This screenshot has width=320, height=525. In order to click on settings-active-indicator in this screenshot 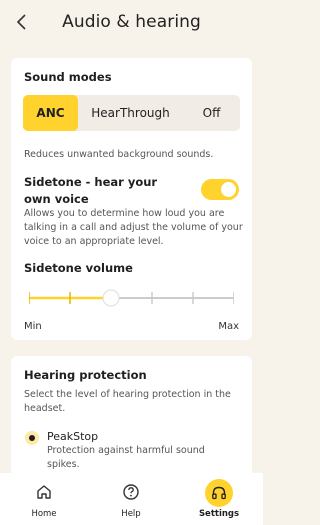, I will do `click(219, 493)`.